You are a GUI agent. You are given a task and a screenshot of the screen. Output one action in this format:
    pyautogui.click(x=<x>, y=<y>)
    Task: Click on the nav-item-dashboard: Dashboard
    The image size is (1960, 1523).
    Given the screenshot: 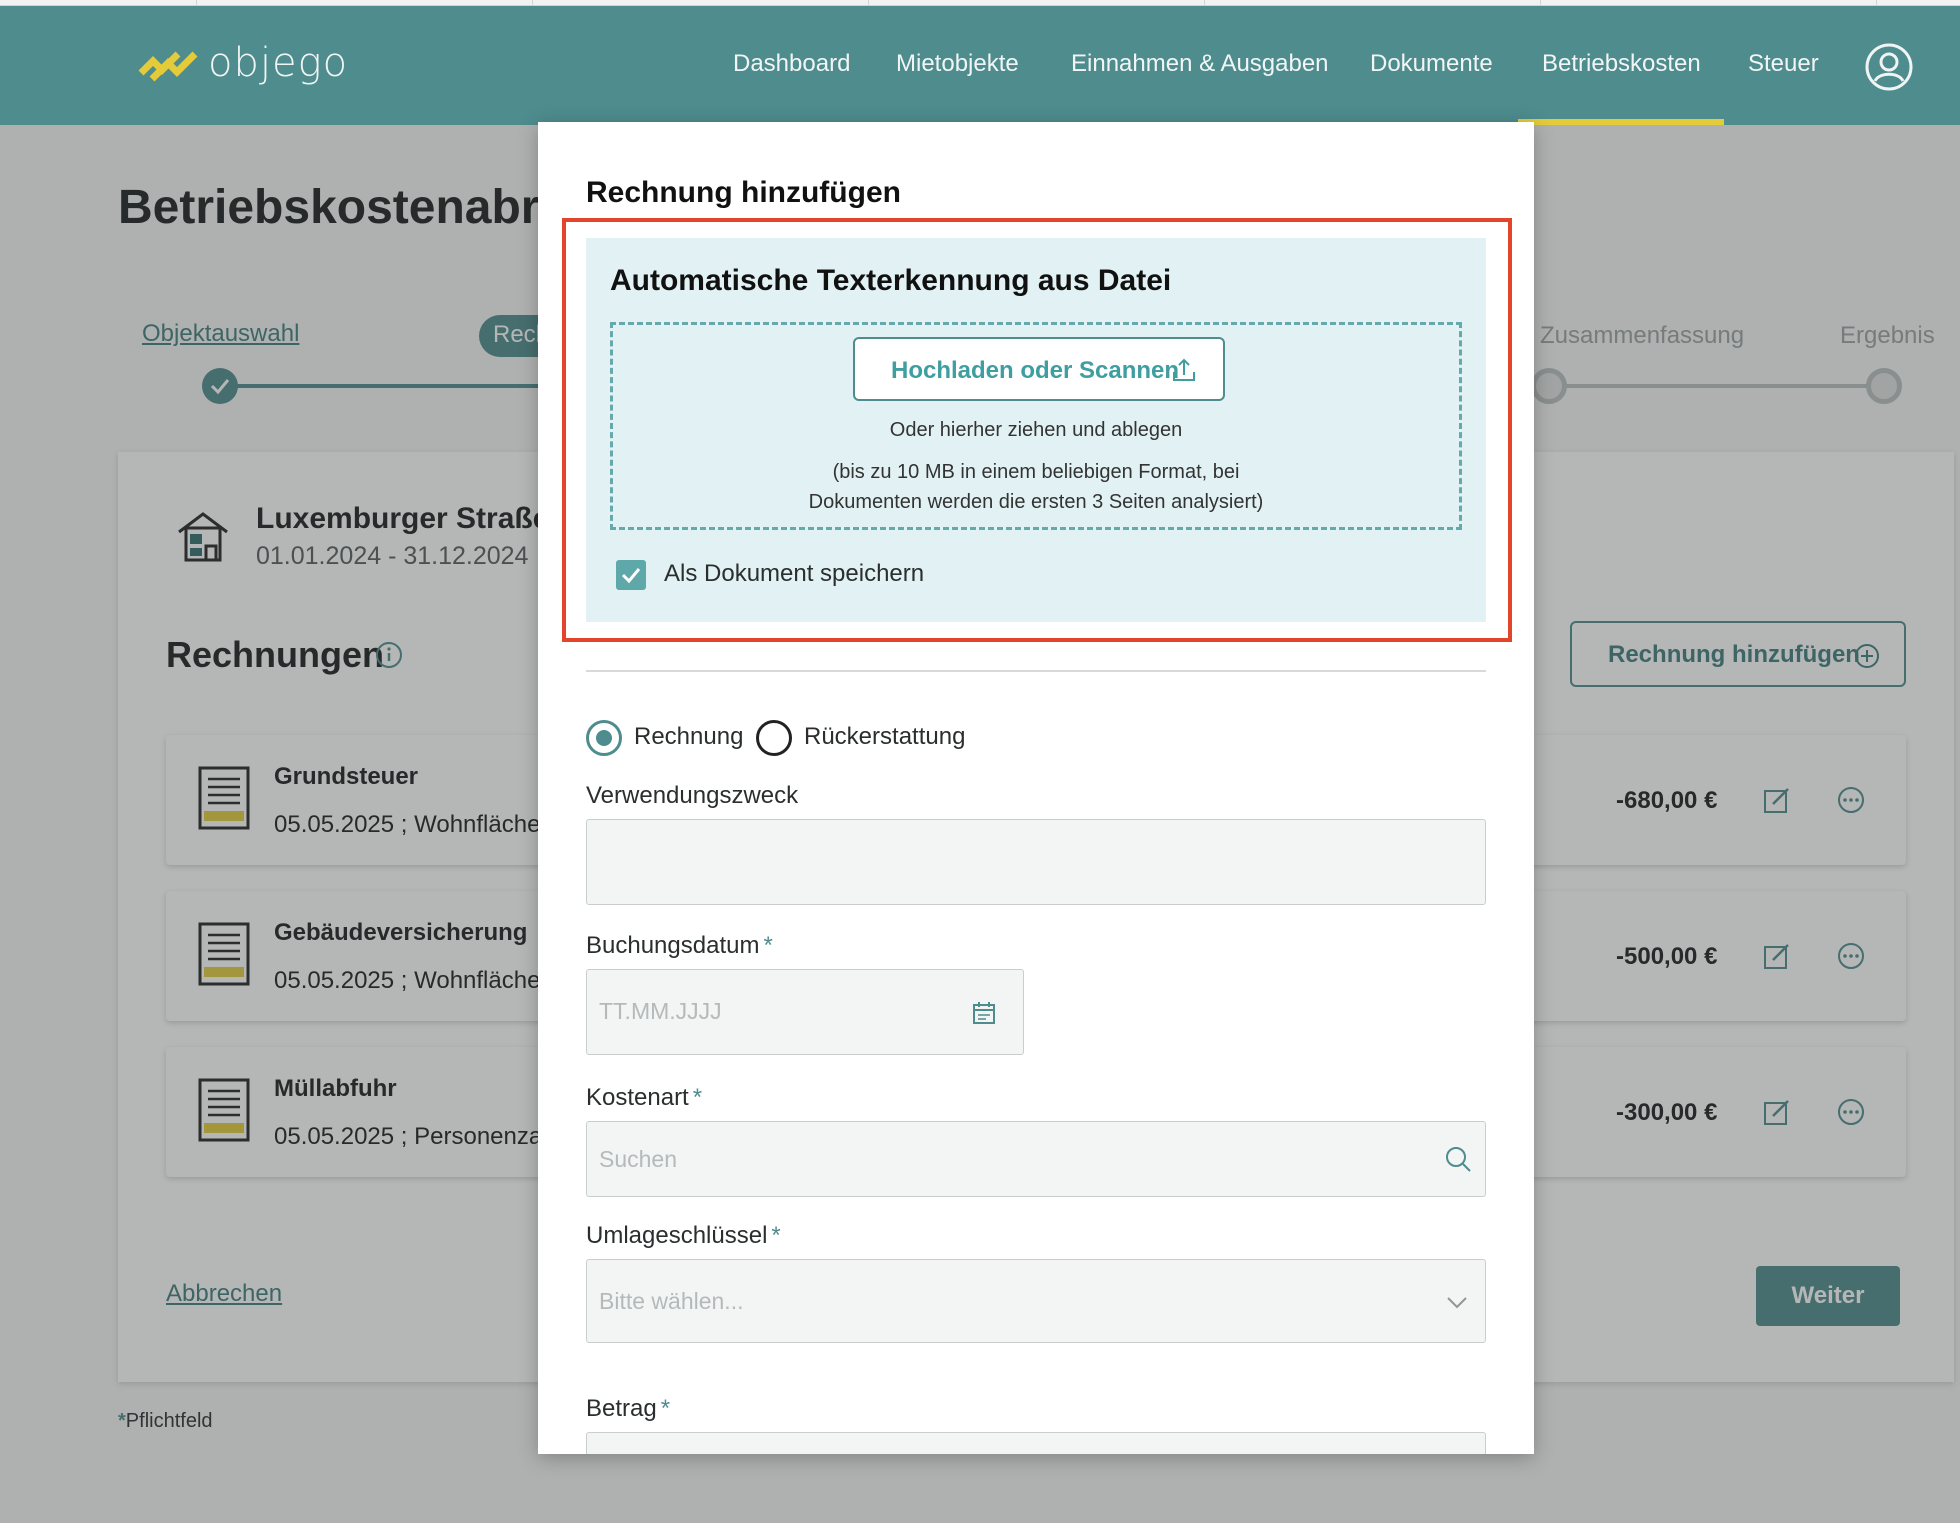 What is the action you would take?
    pyautogui.click(x=791, y=64)
    